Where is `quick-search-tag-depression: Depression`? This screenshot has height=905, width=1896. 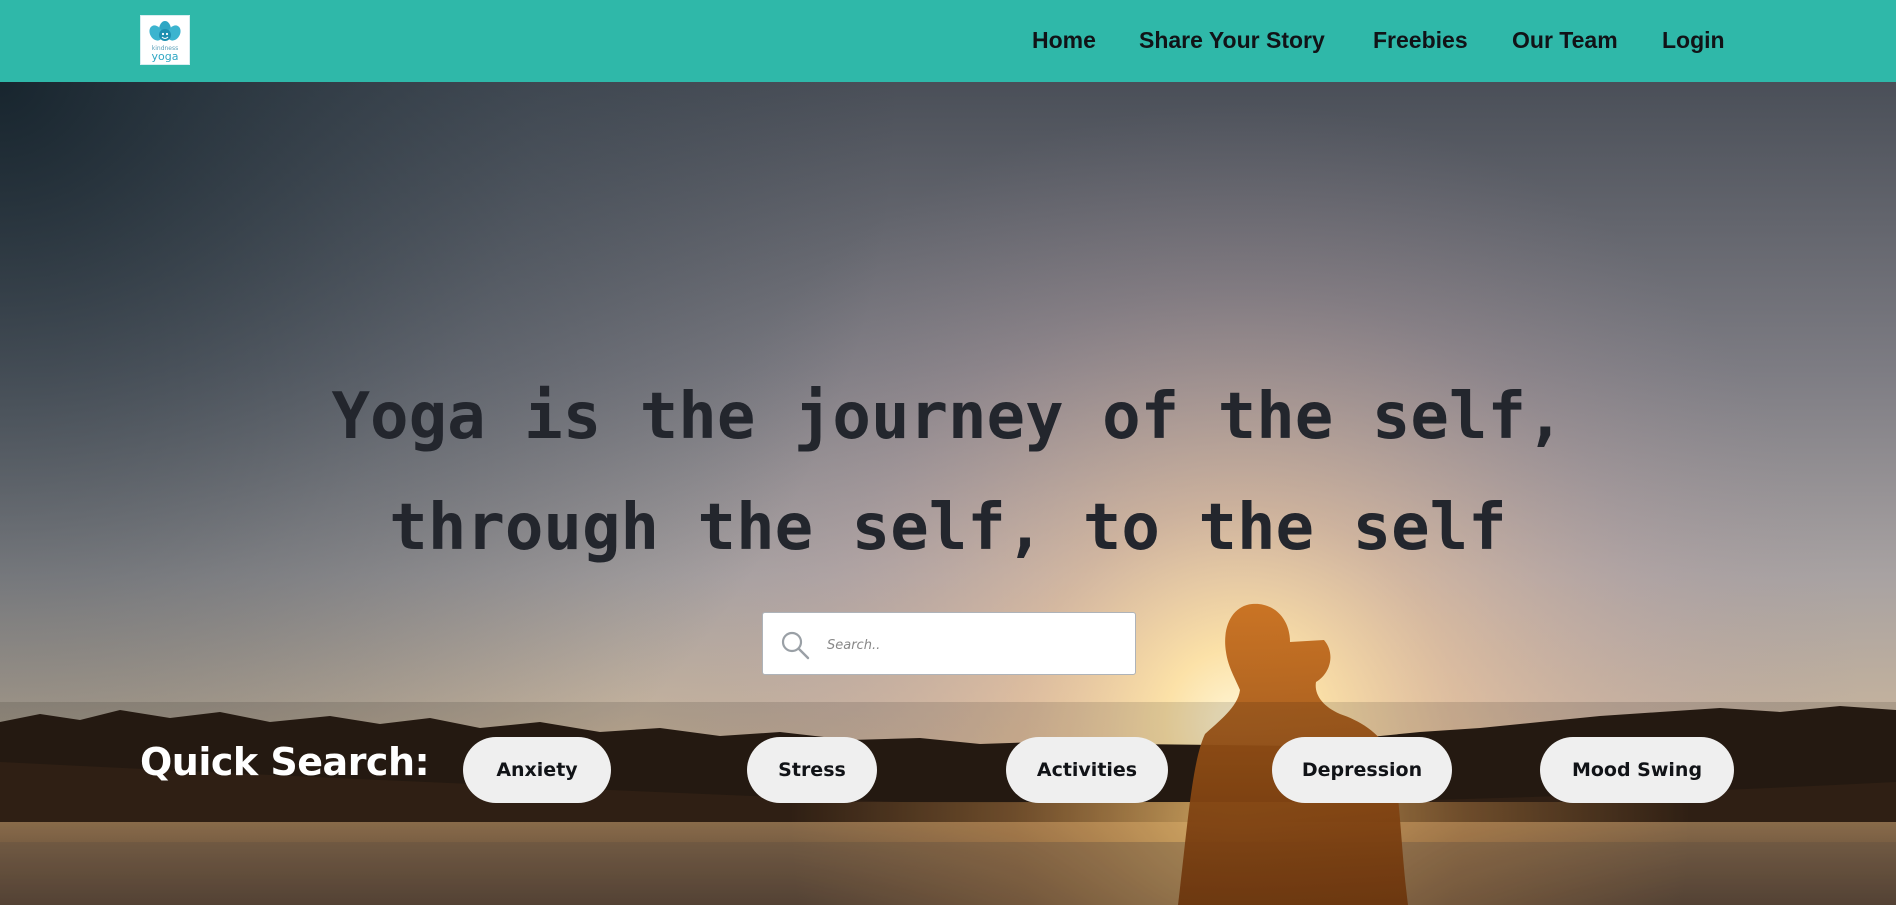
quick-search-tag-depression: Depression is located at coordinates (1362, 770).